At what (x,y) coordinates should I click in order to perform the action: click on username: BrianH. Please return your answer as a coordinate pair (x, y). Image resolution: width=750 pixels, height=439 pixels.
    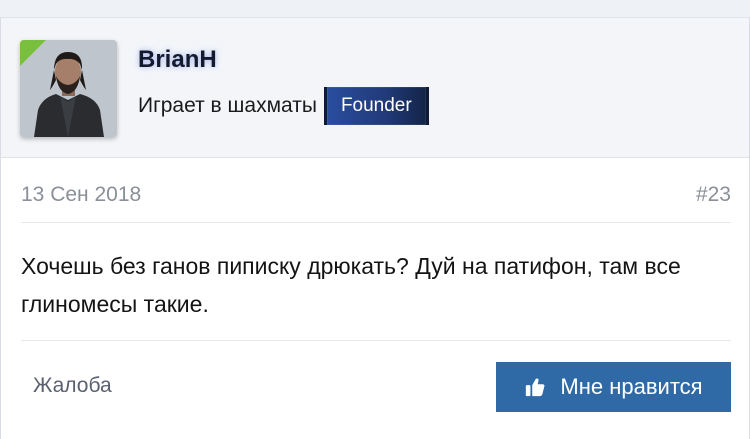
    Looking at the image, I should click on (177, 60).